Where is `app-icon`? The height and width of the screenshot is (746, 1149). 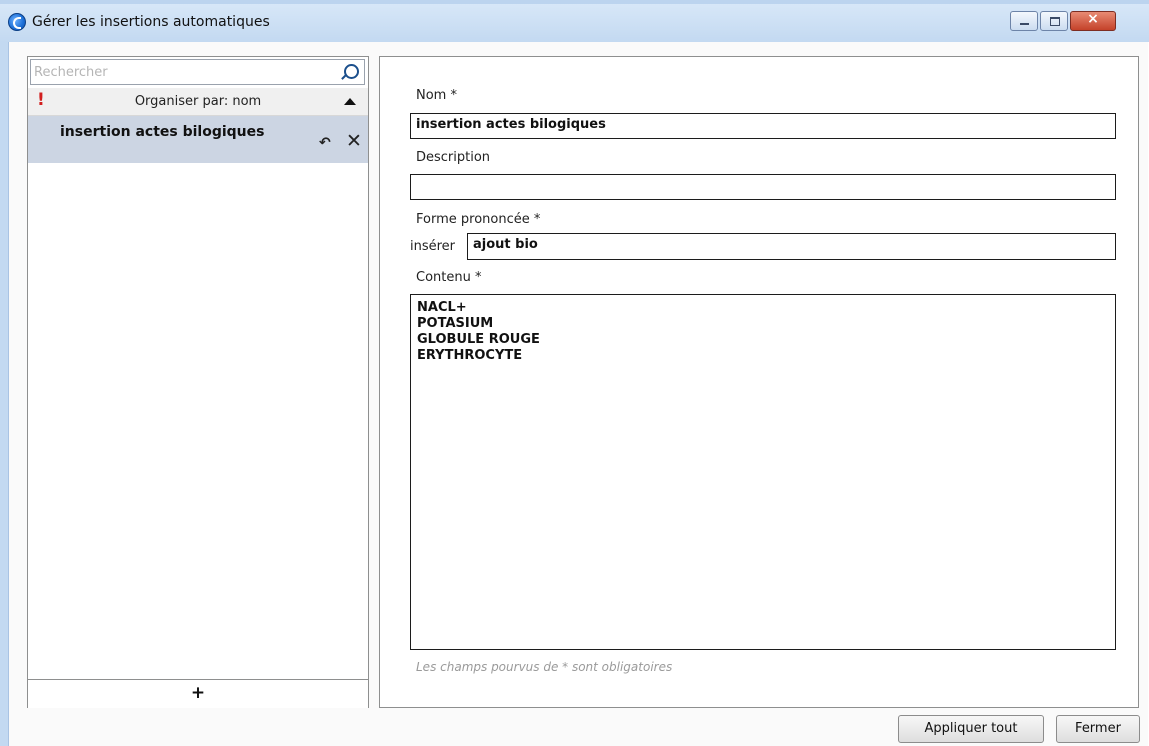
app-icon is located at coordinates (17, 22).